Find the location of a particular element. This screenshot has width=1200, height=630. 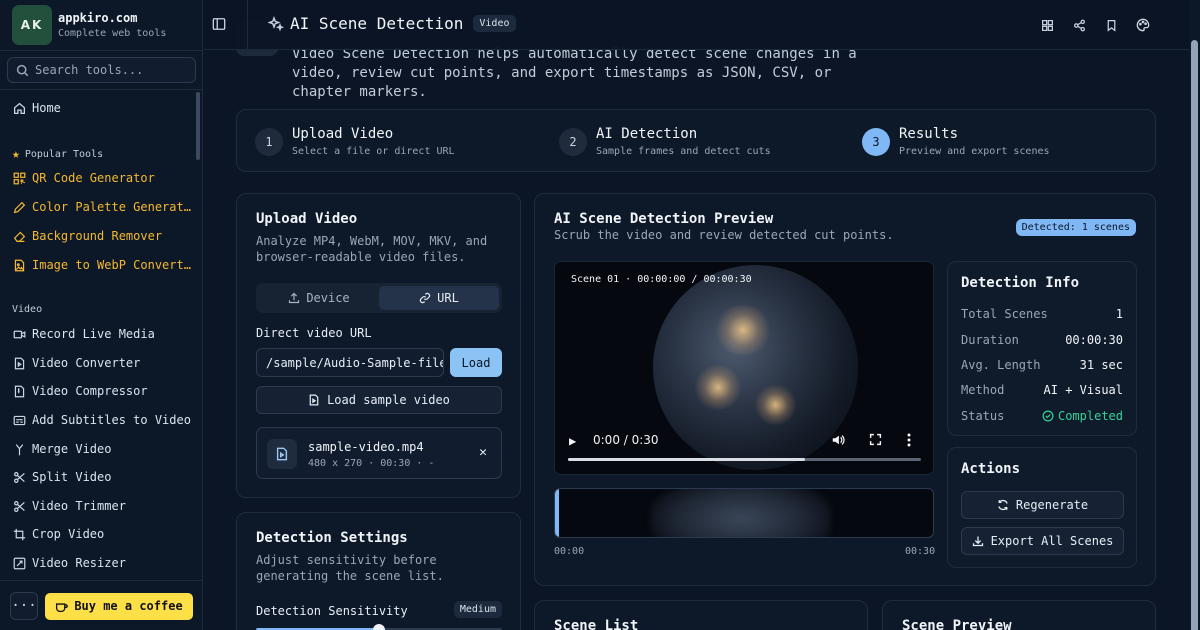

sidebar-item-qr-code-generator: QR Code Generator is located at coordinates (83, 178).